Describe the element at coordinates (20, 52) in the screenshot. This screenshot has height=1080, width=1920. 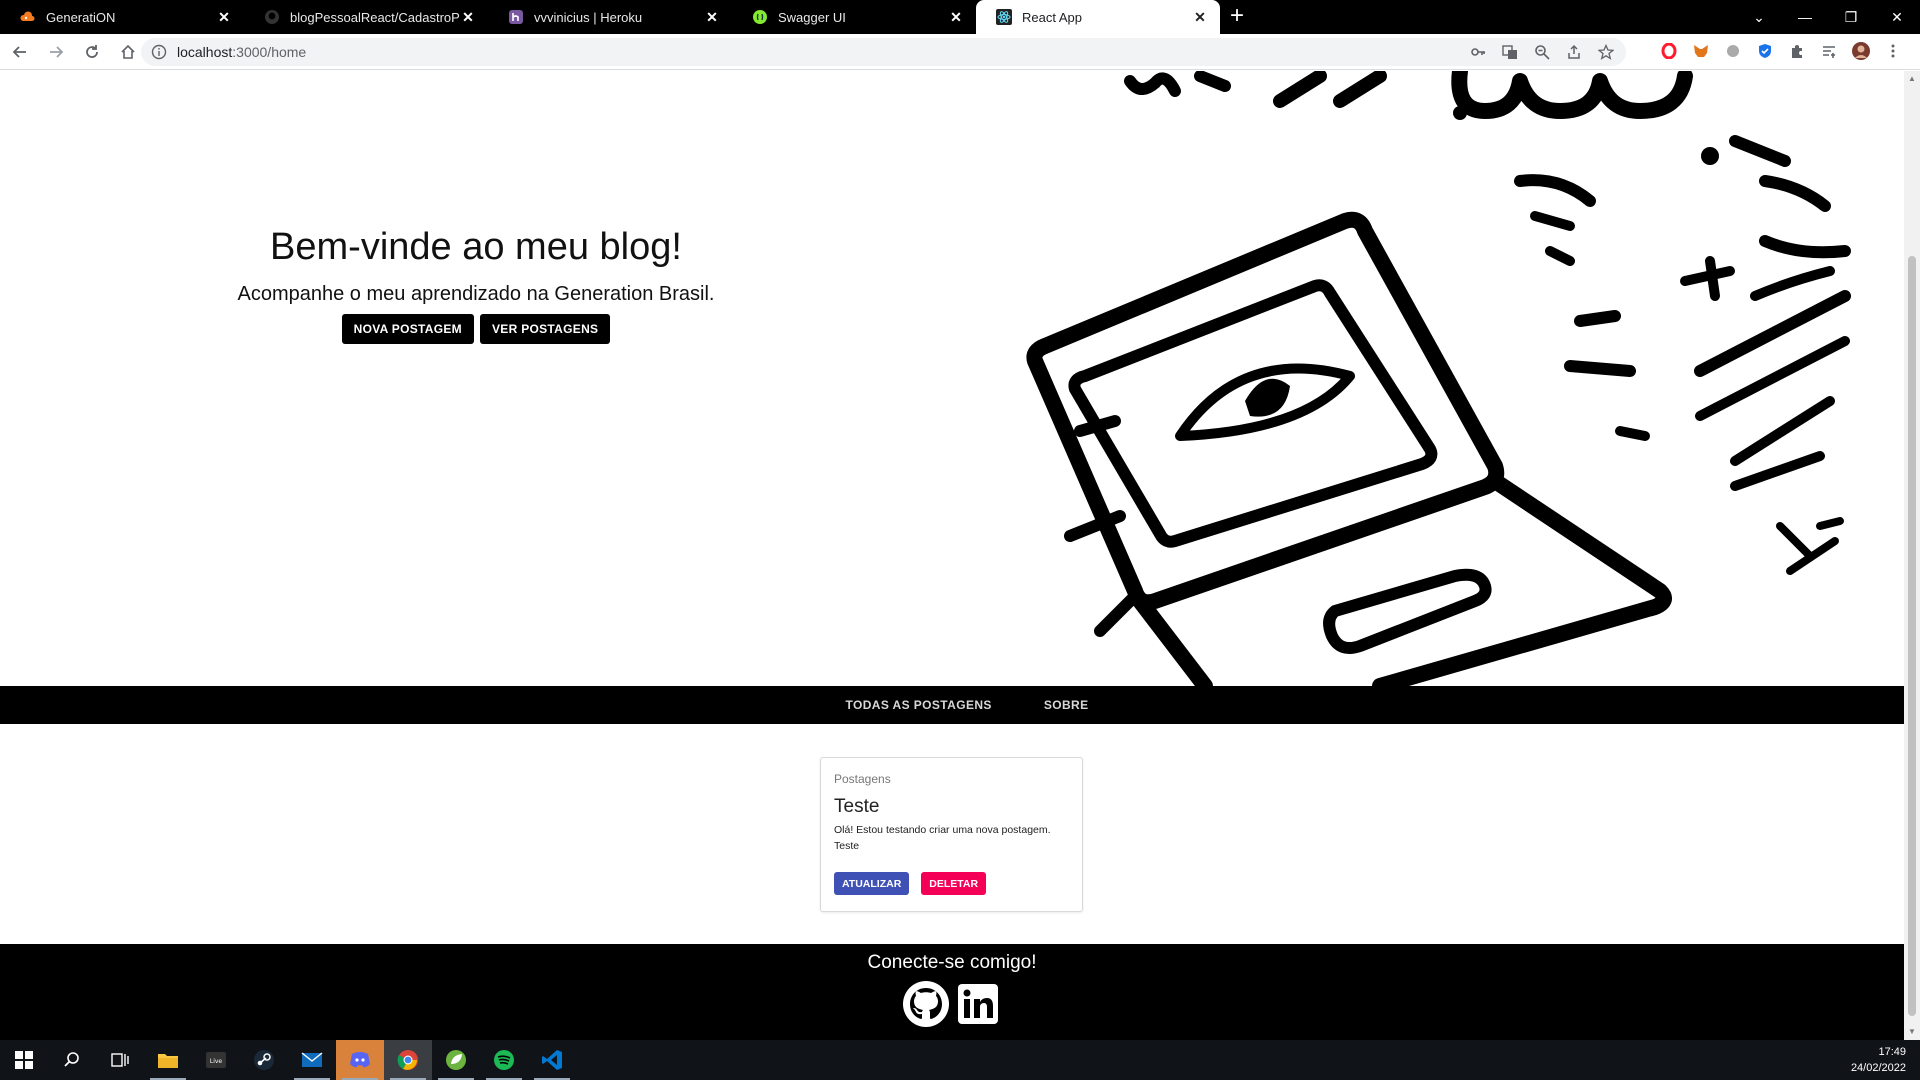
I see `back-icon` at that location.